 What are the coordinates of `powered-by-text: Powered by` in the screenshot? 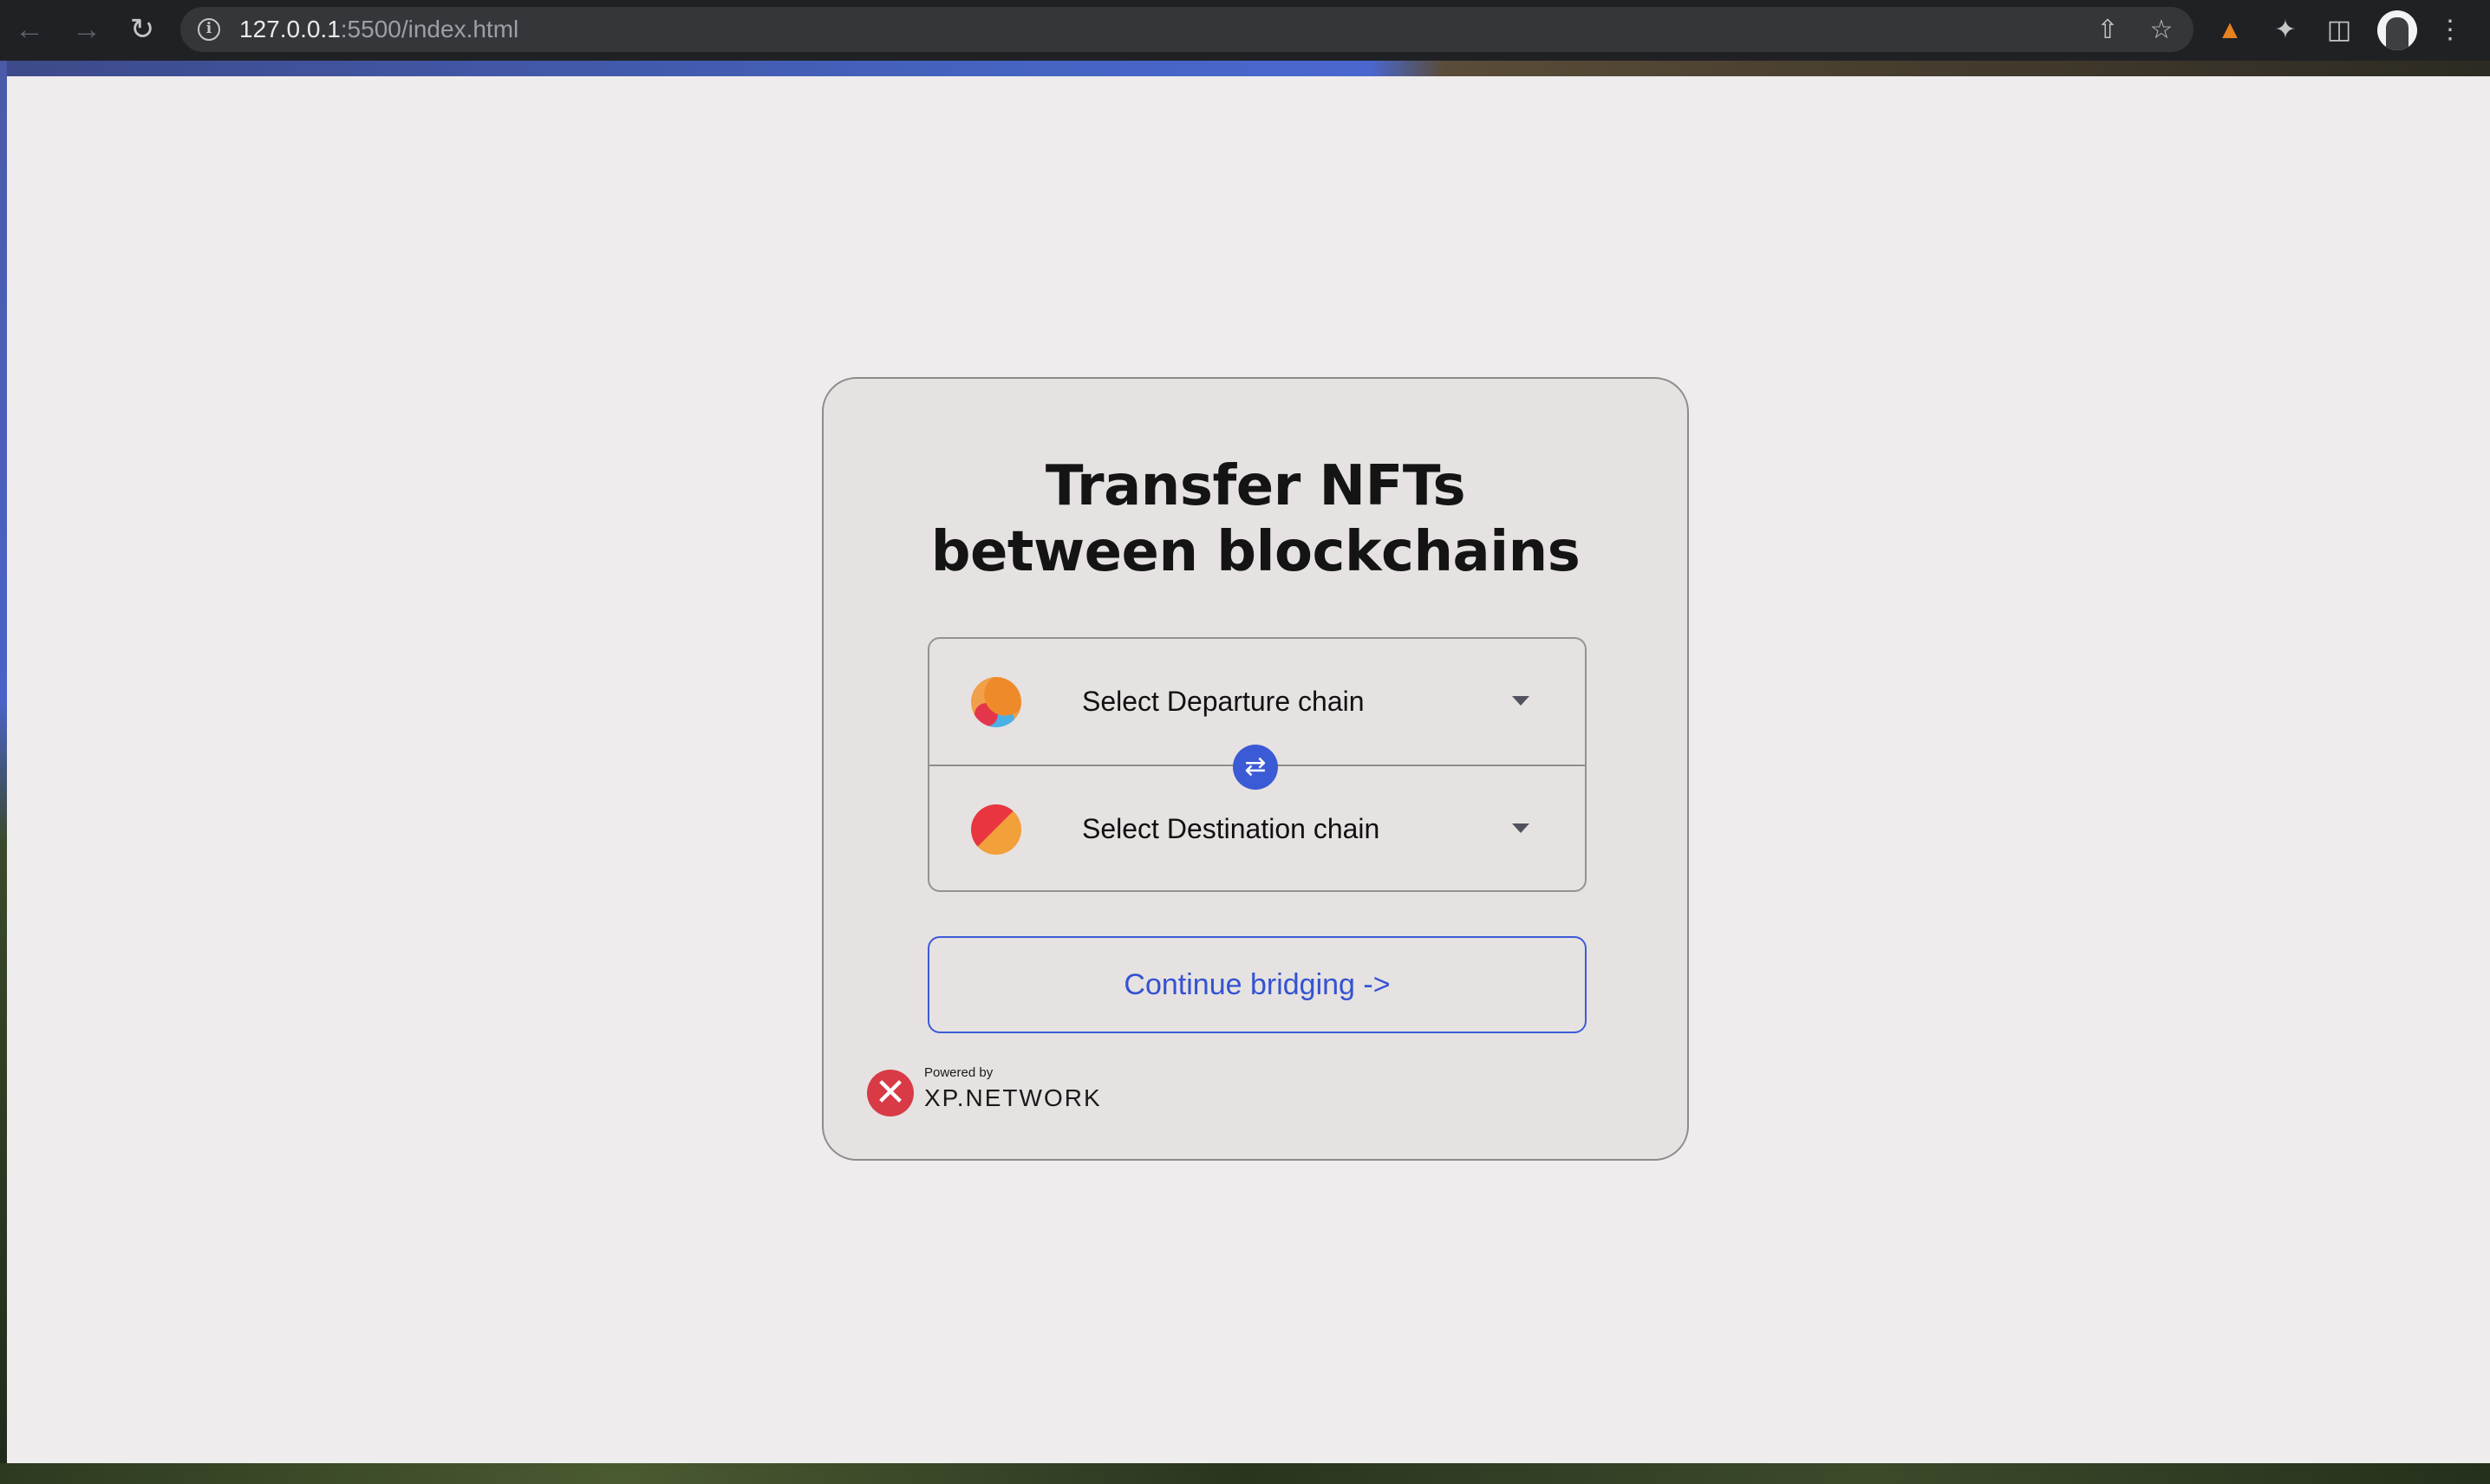 It's located at (959, 1072).